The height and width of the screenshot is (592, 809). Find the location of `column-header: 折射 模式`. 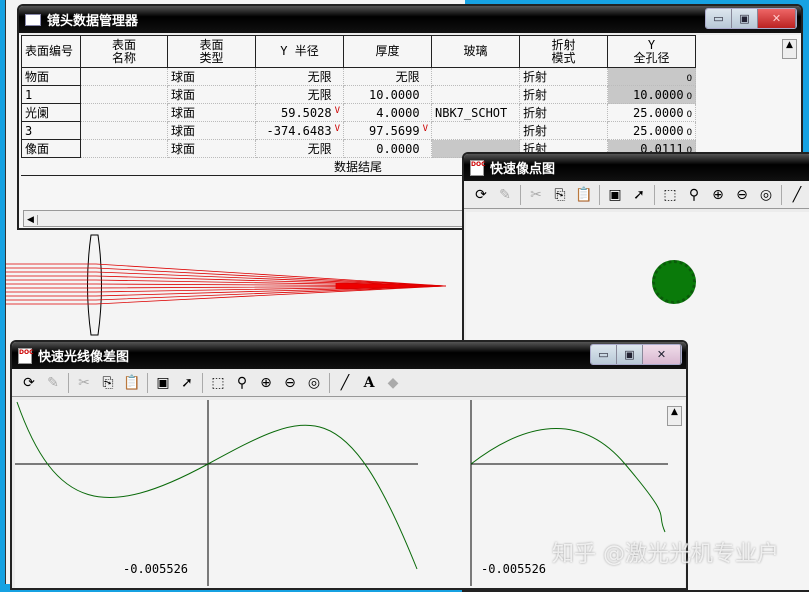

column-header: 折射 模式 is located at coordinates (563, 51).